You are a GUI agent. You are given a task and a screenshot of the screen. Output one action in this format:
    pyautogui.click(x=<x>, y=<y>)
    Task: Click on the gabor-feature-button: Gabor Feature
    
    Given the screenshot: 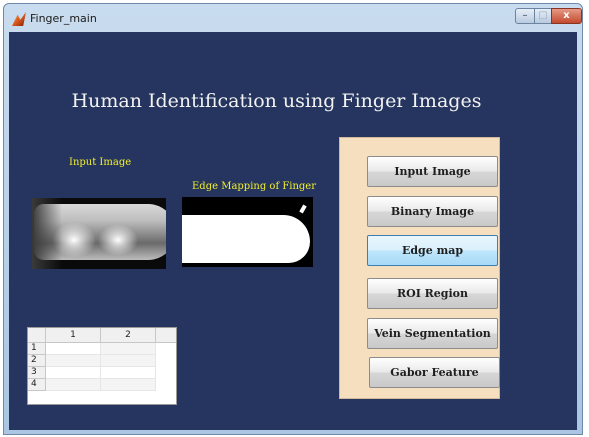 What is the action you would take?
    pyautogui.click(x=434, y=372)
    